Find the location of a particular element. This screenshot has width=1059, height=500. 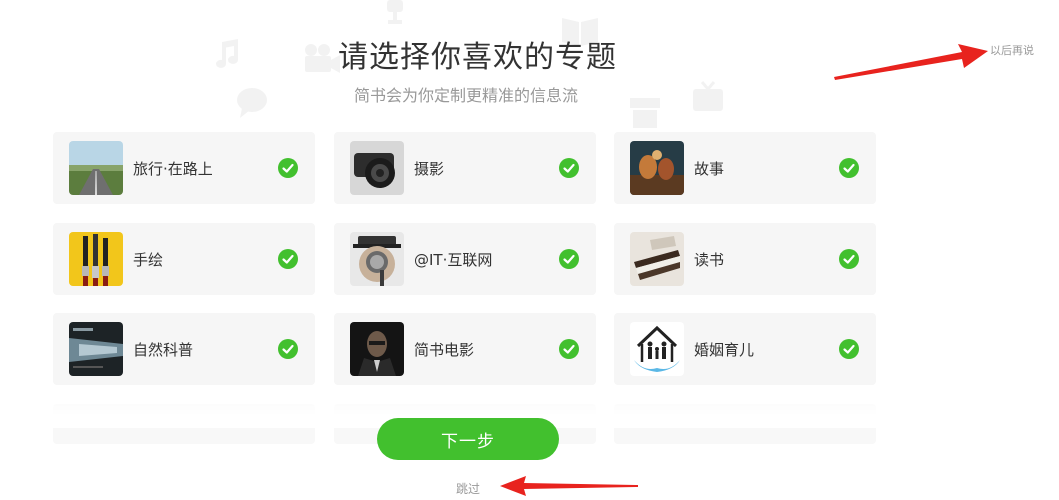

topic-card-science: 自然科普 is located at coordinates (184, 349).